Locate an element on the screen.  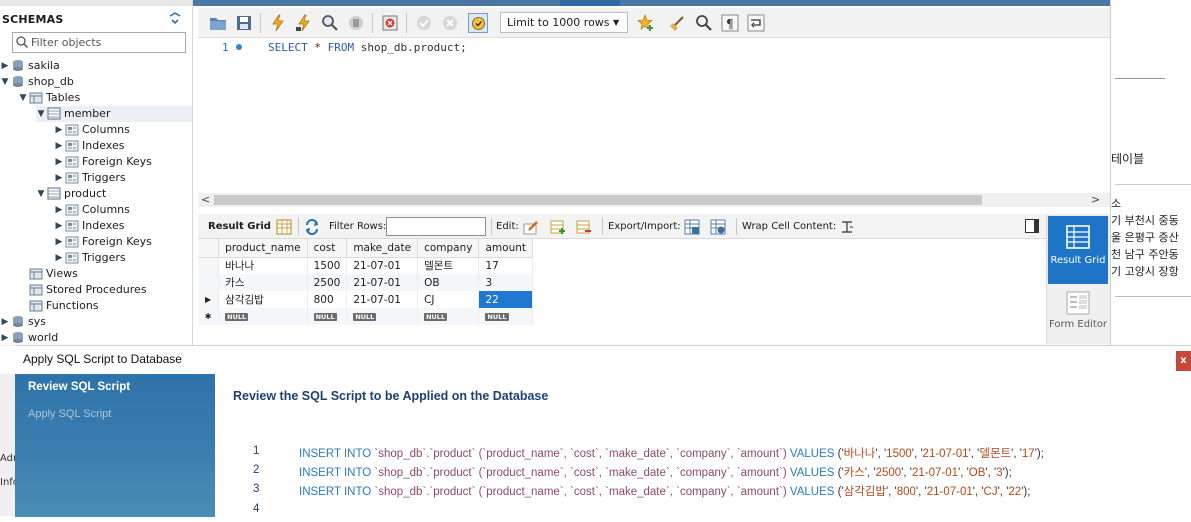
grid-cell: 2500 is located at coordinates (327, 282).